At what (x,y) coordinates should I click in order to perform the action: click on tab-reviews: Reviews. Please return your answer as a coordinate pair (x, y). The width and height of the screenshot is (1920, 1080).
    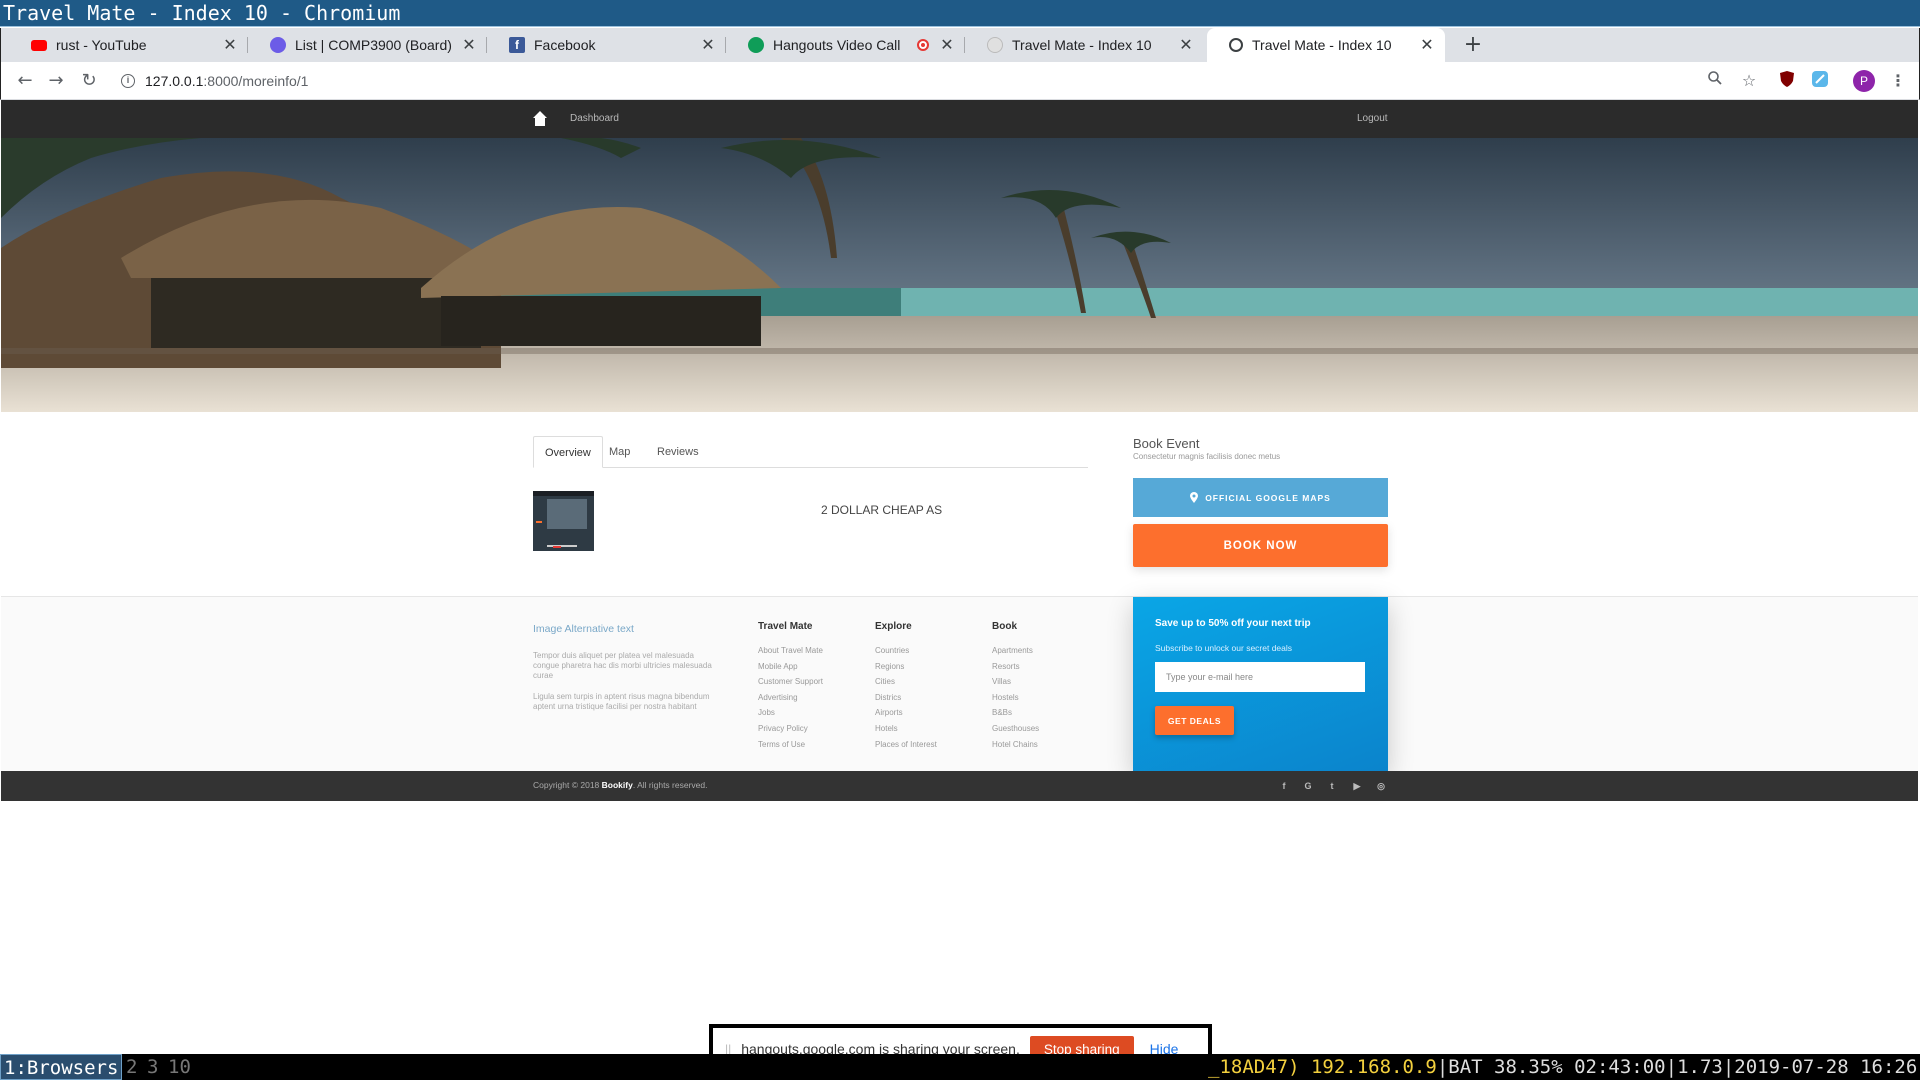
    Looking at the image, I should click on (678, 452).